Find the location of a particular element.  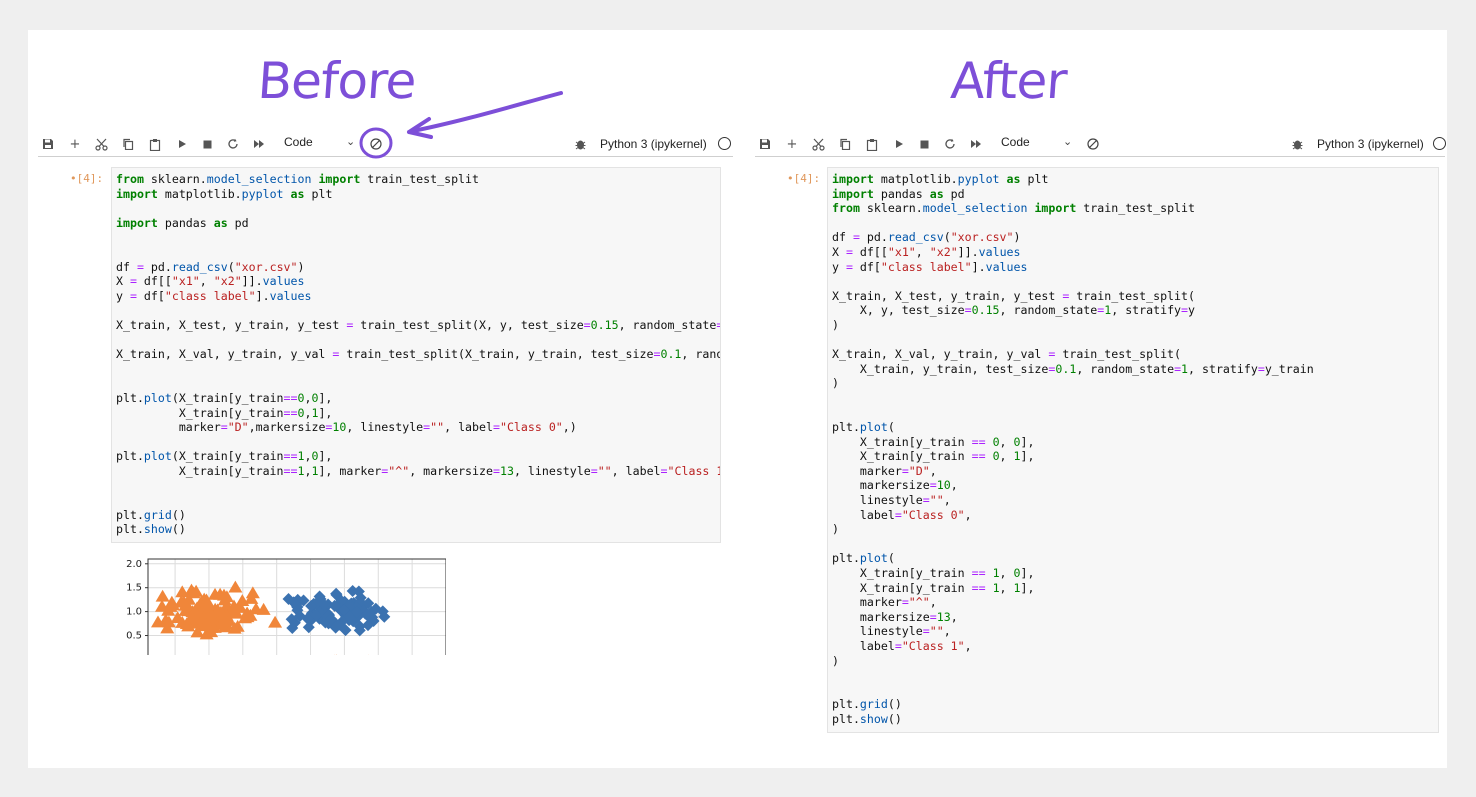

y-tick-label: 2.0 is located at coordinates (134, 564).